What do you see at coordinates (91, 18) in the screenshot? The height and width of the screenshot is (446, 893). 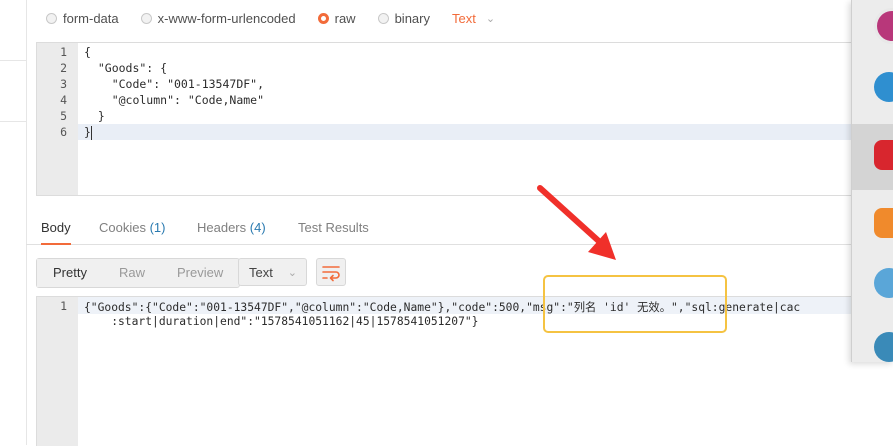 I see `radio-label: form-data` at bounding box center [91, 18].